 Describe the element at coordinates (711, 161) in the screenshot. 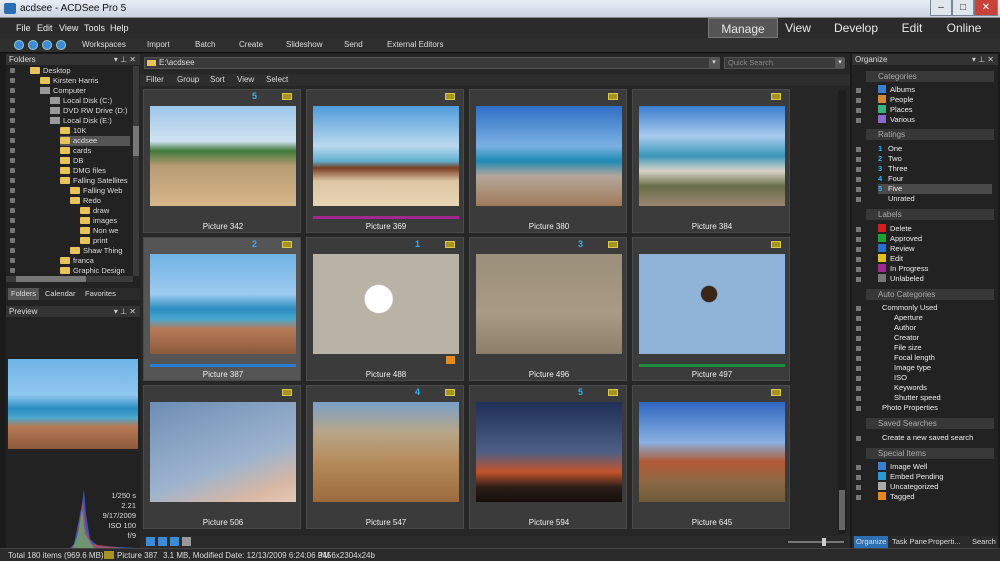

I see `thumbnail: Picture 384` at that location.